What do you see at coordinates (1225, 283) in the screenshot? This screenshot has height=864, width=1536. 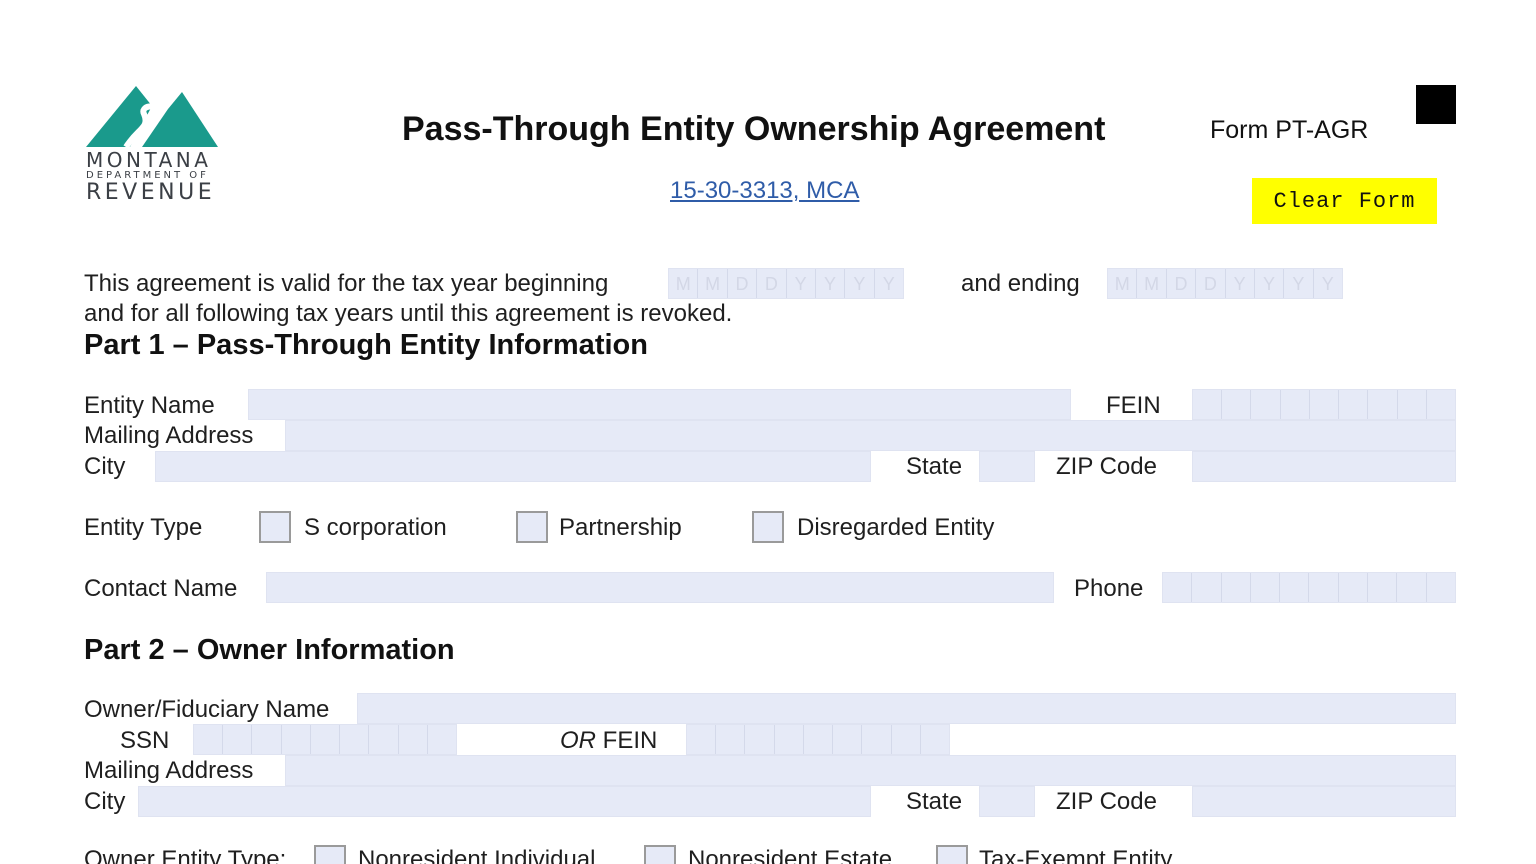 I see `tax-year-end-date-field: MMDDYYYY` at bounding box center [1225, 283].